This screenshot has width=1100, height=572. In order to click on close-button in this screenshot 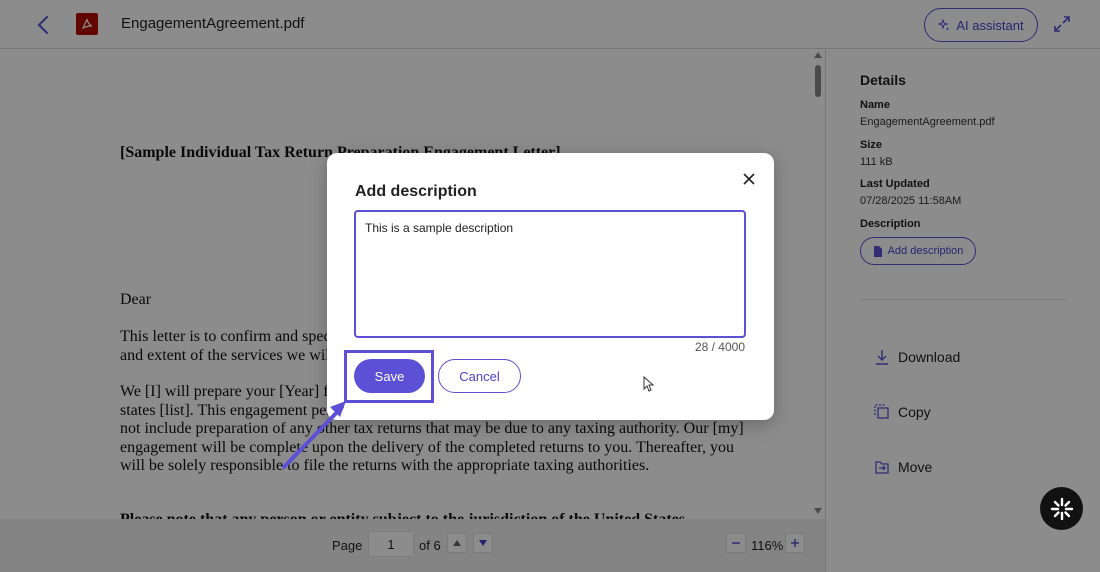, I will do `click(749, 179)`.